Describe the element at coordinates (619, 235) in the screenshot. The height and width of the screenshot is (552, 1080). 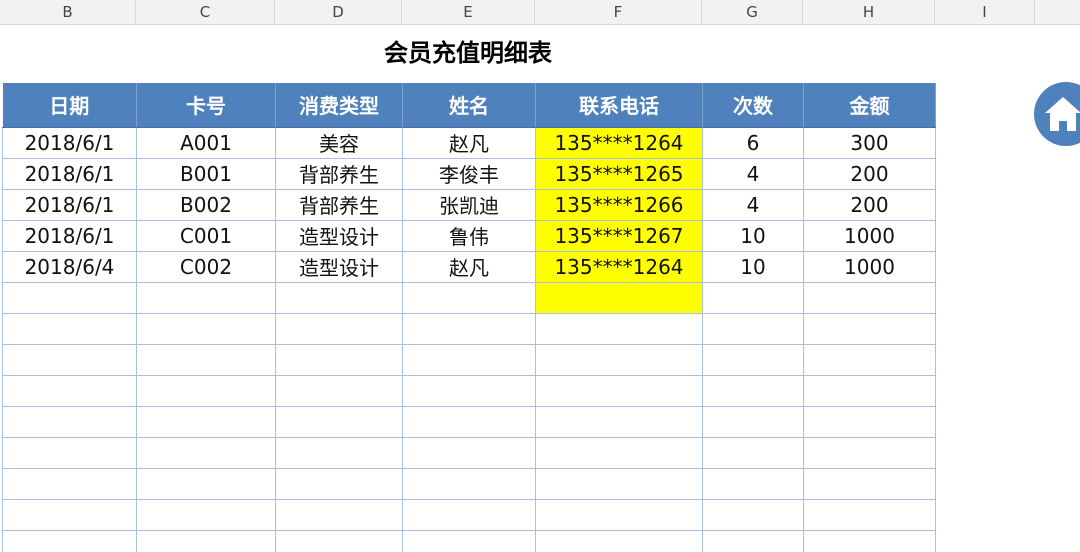
I see `cell-phone: 135****1267` at that location.